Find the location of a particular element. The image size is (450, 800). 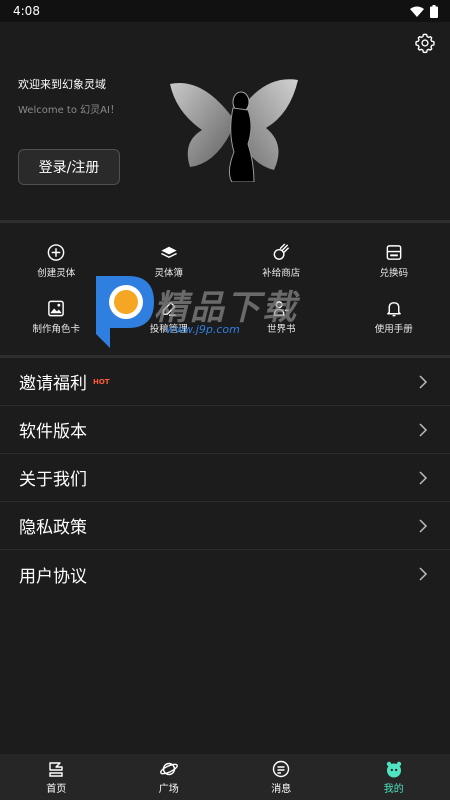

grid-item-label: 兑换码 is located at coordinates (393, 273).